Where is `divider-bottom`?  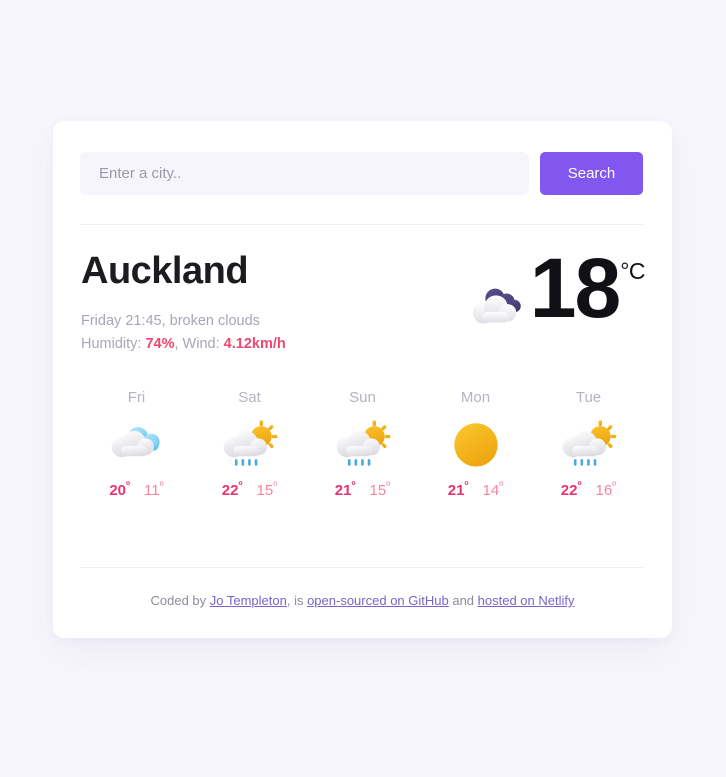
divider-bottom is located at coordinates (362, 567).